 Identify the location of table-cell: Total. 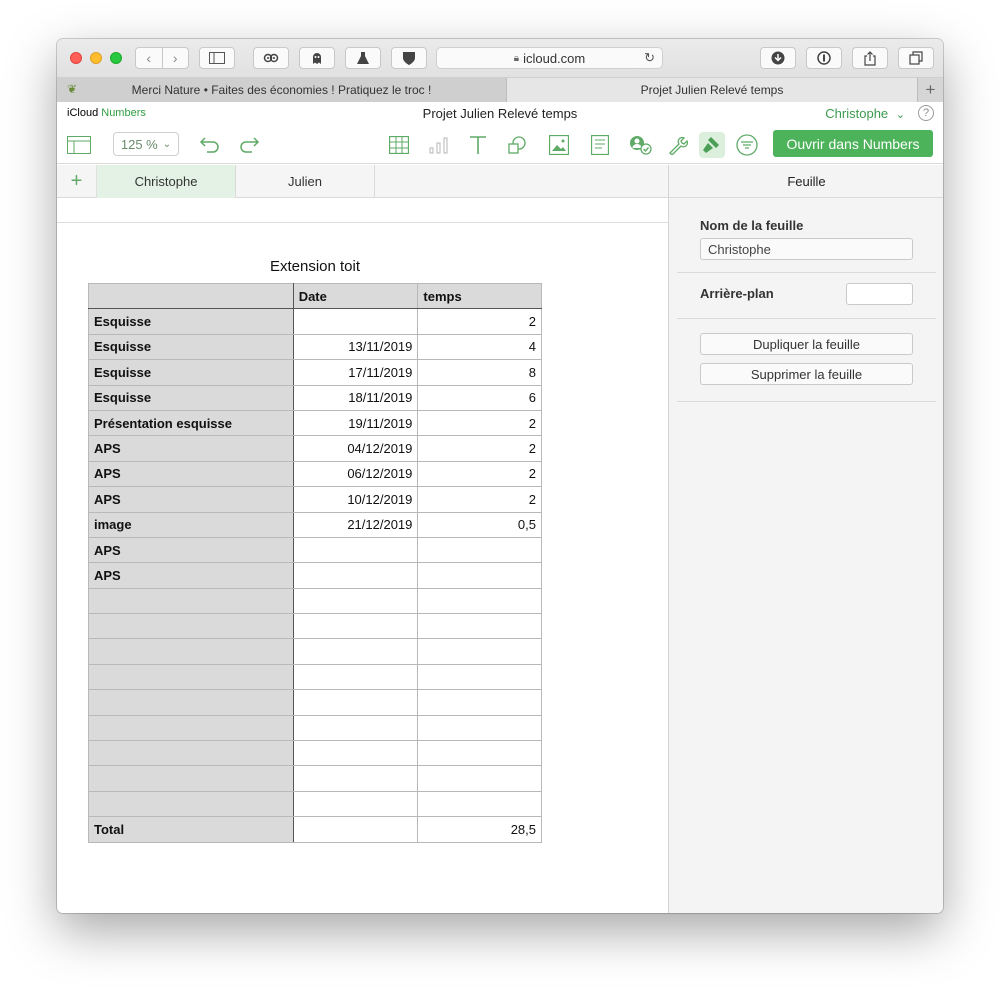
(191, 829).